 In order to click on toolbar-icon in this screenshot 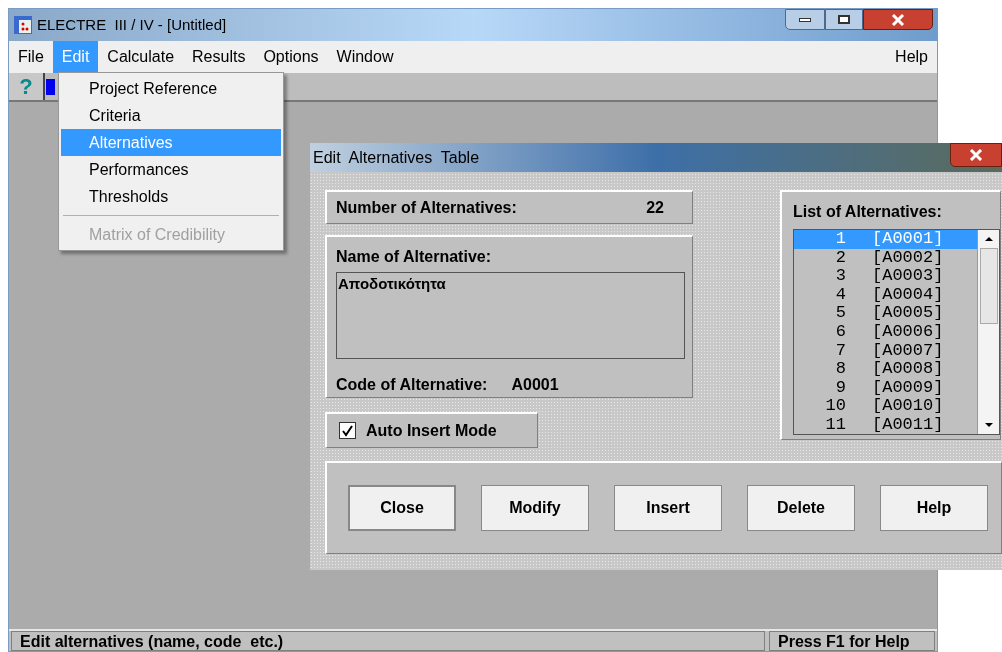, I will do `click(50, 86)`.